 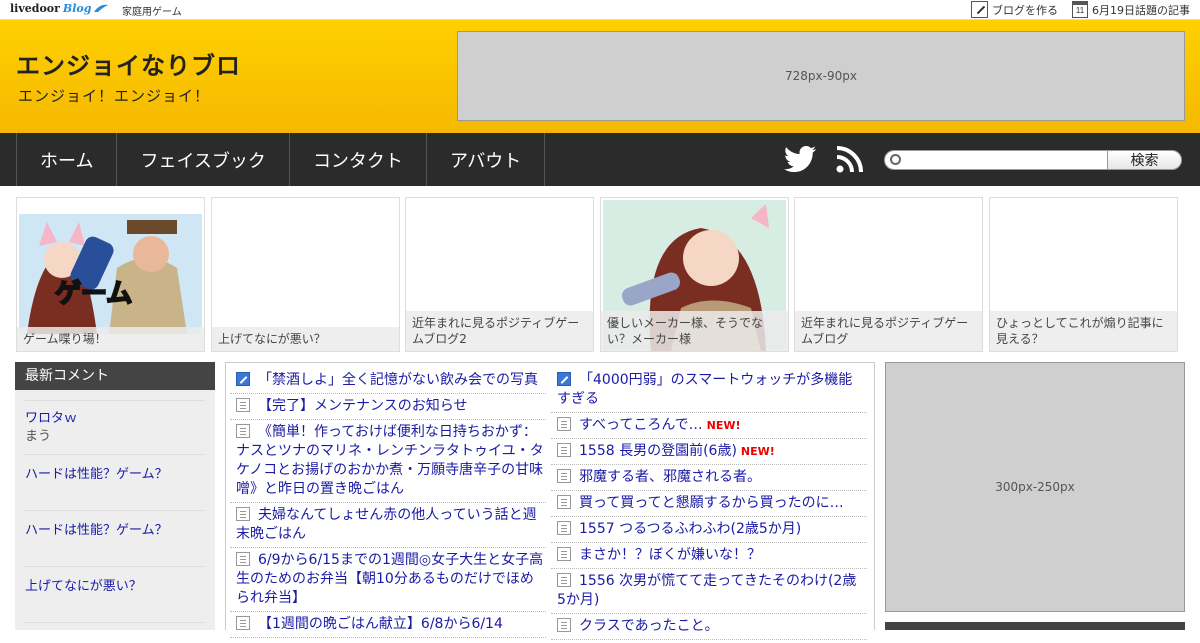 What do you see at coordinates (709, 453) in the screenshot?
I see `feed-item: 1558 長男の登園前(6歳) NEW!` at bounding box center [709, 453].